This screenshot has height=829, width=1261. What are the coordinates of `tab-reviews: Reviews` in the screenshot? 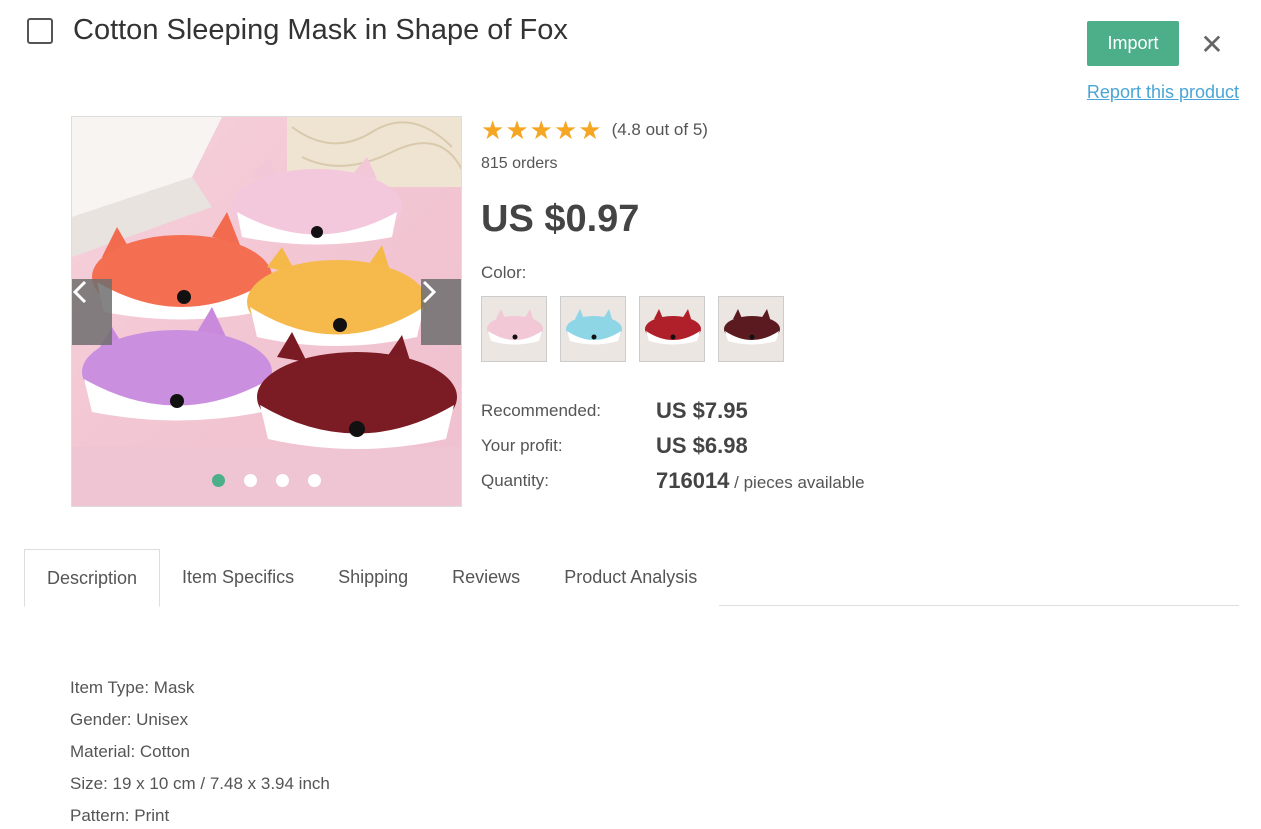 It's located at (486, 577).